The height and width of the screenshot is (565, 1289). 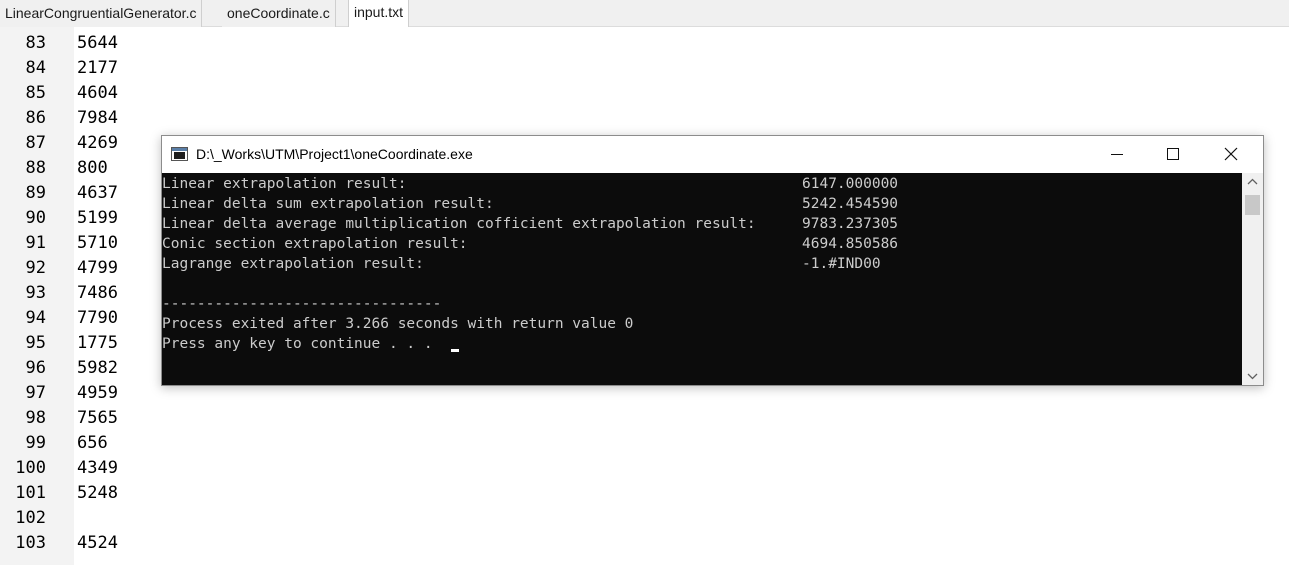 I want to click on line-text: 4959, so click(x=97, y=393).